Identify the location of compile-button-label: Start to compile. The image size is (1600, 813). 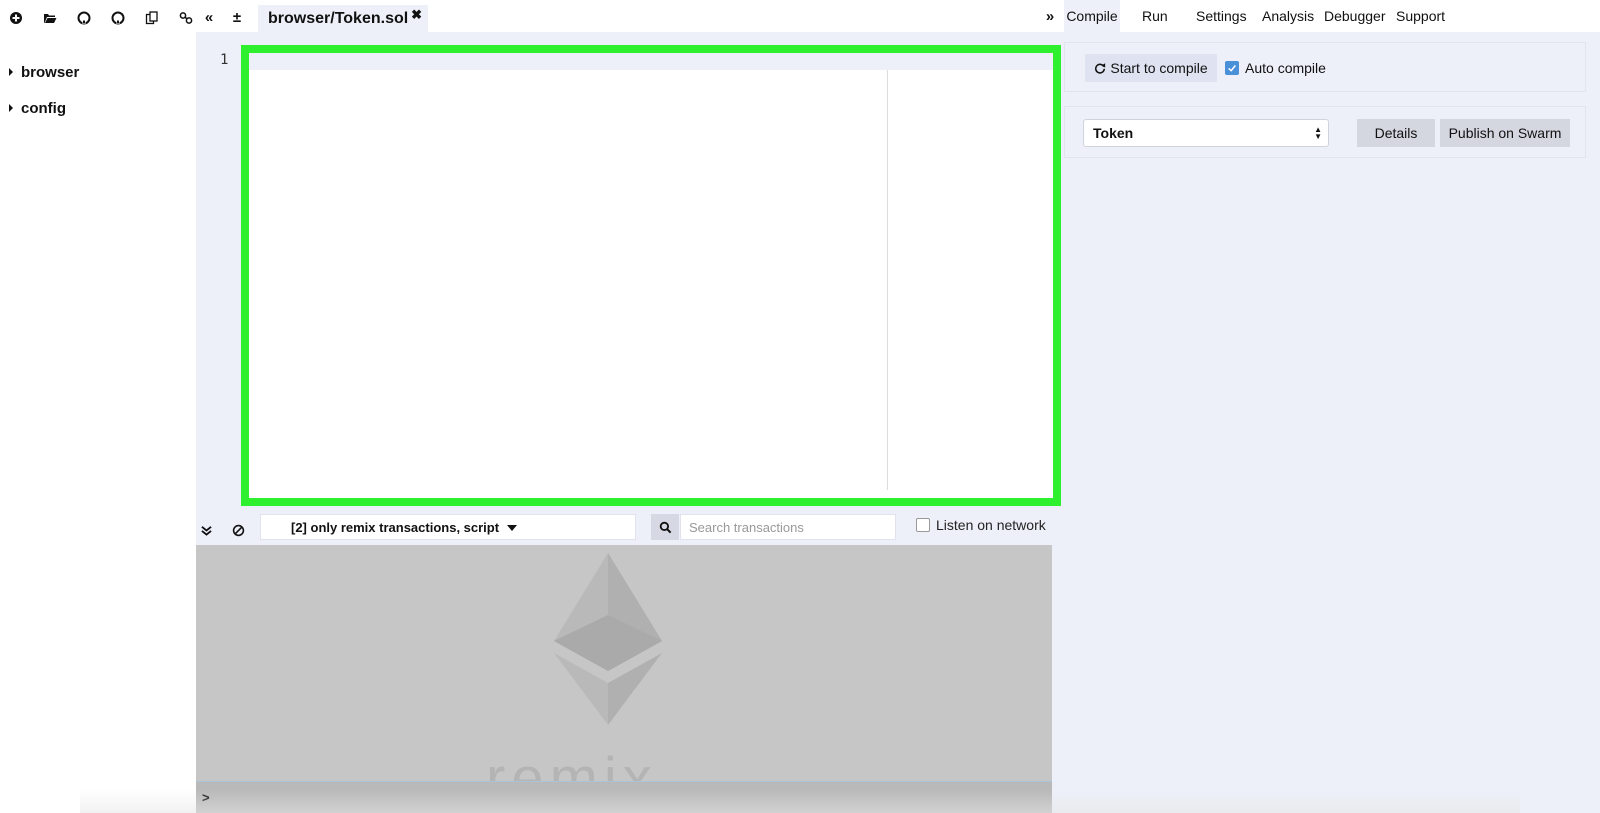
(1159, 68).